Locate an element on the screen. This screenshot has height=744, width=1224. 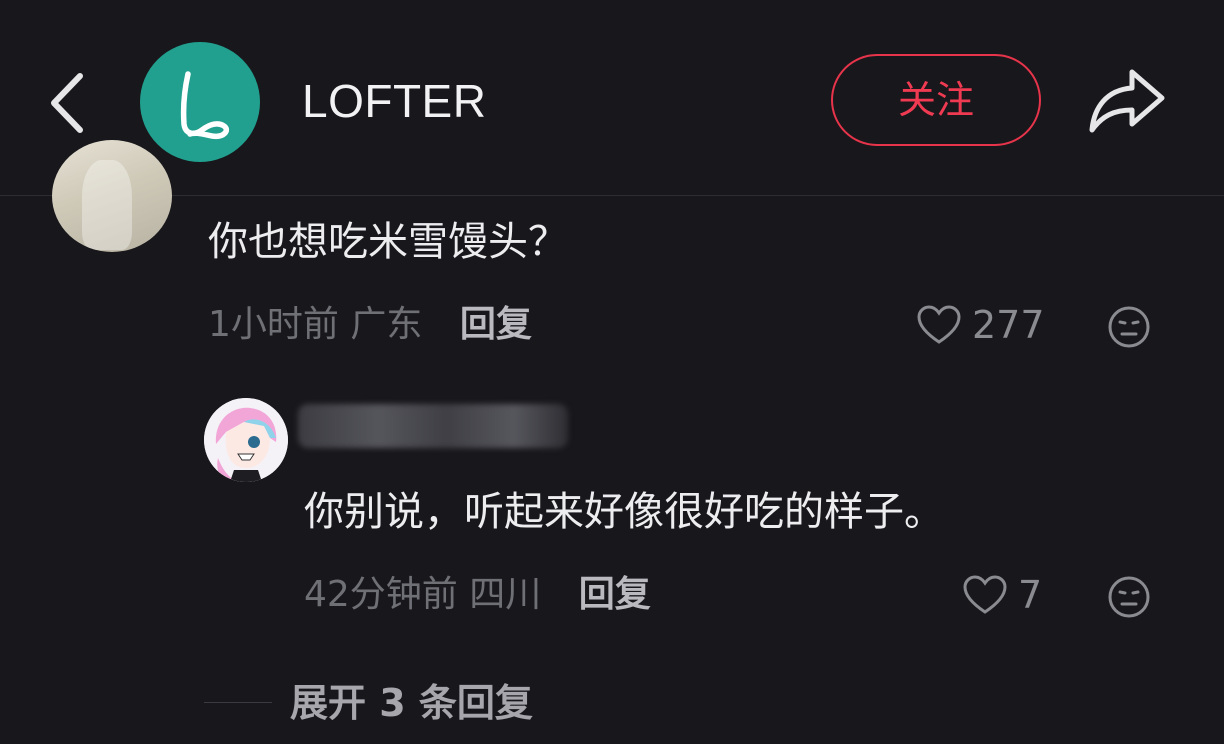
reply-text: 你别说，听起来好像很好吃的样子。 is located at coordinates (624, 512).